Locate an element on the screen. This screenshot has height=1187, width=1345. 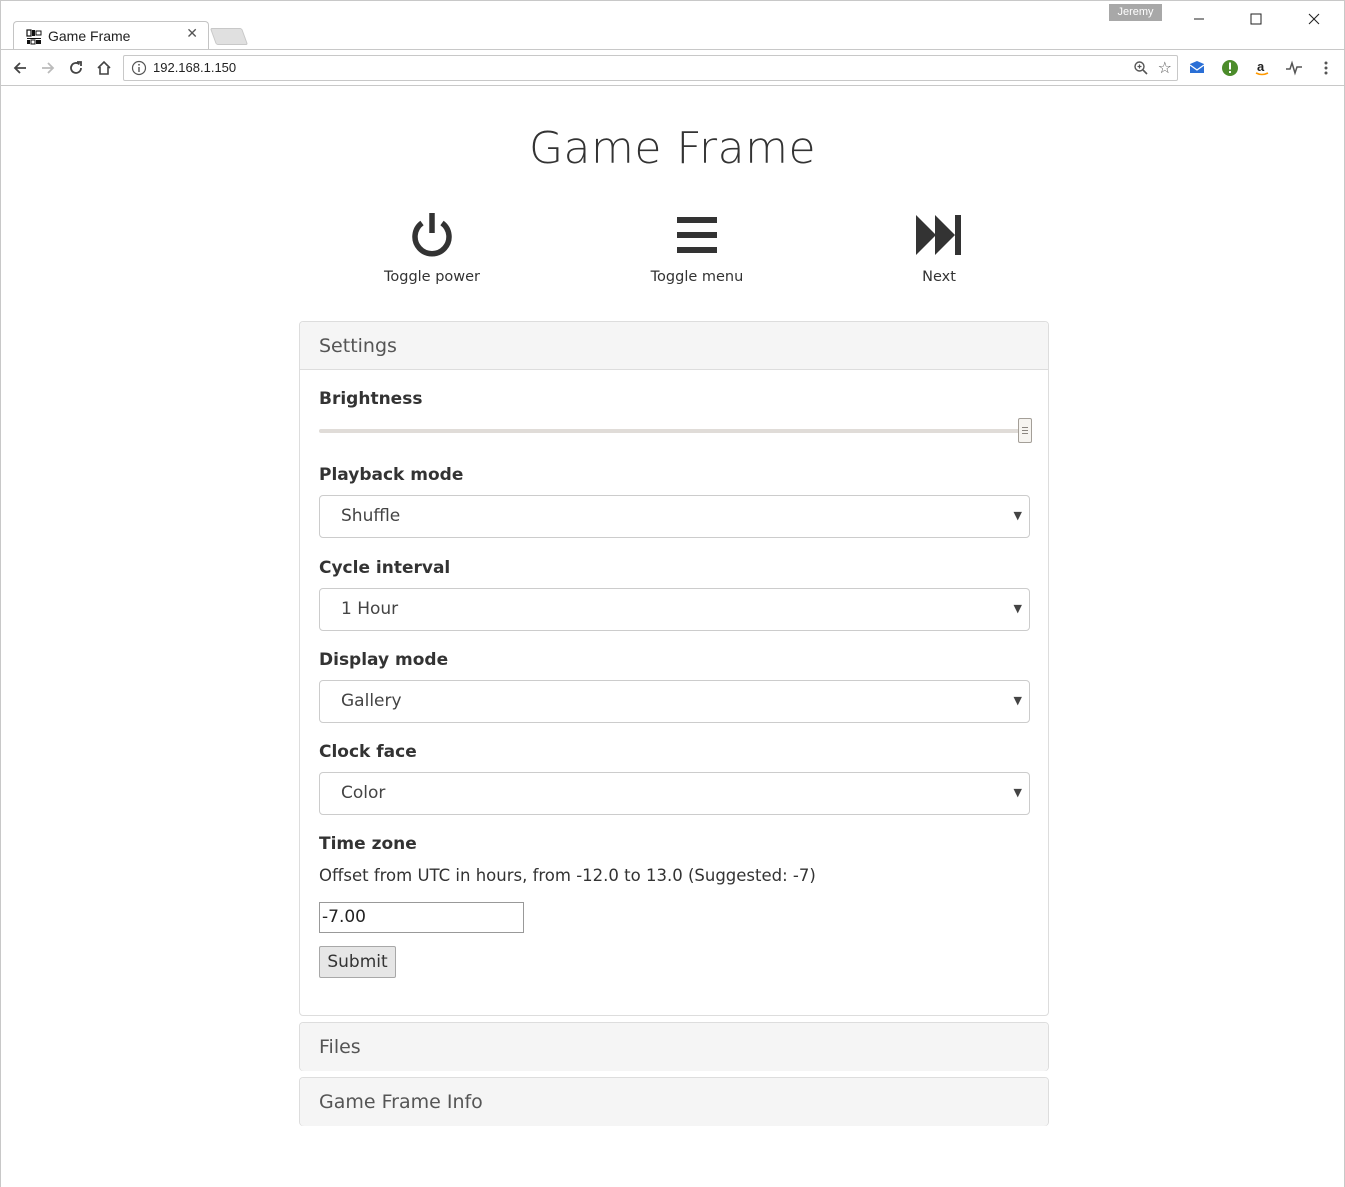
time-zone-label: Time zone is located at coordinates (368, 844).